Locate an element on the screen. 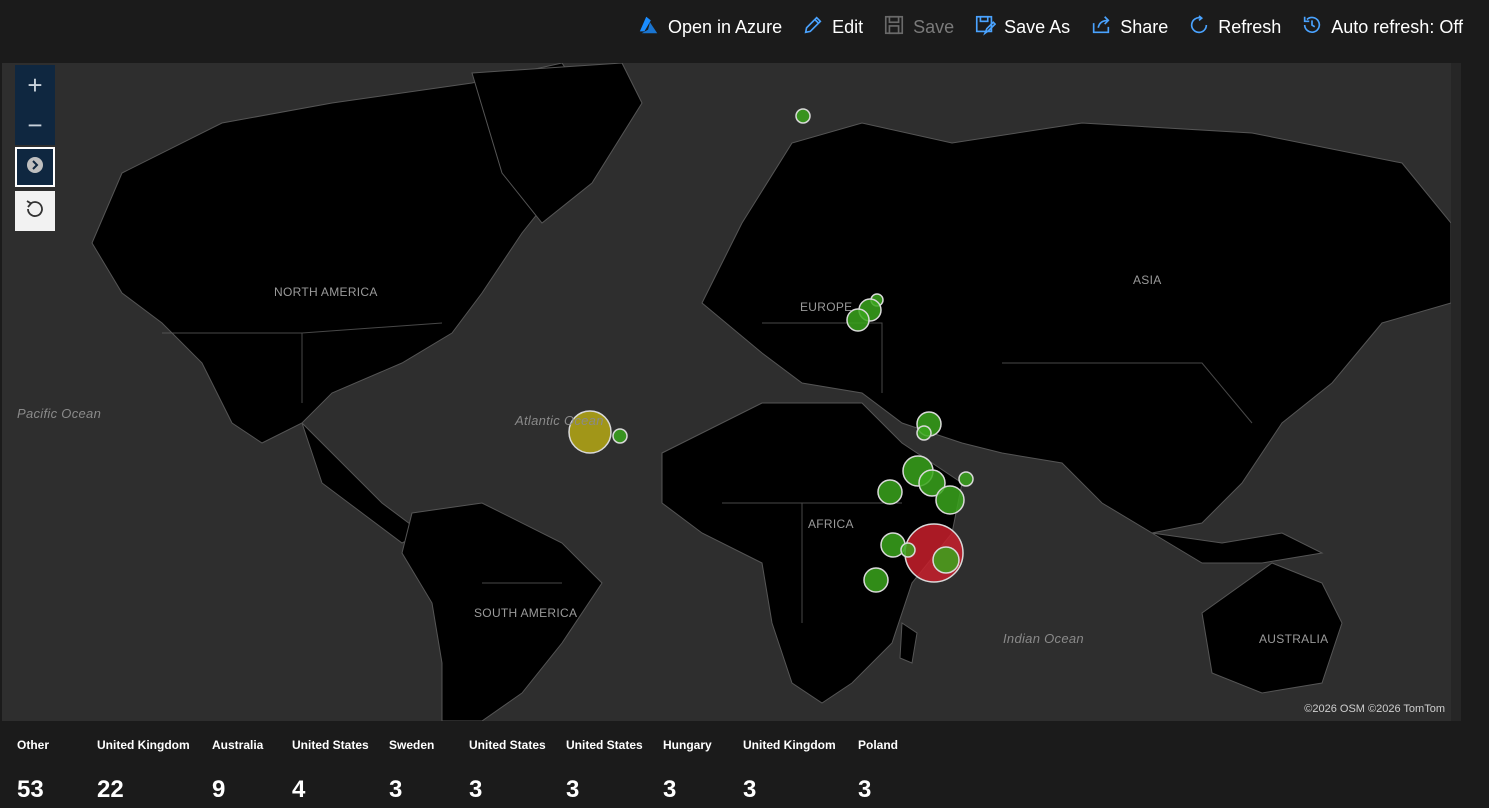 The image size is (1489, 808). tile-label: Hungary is located at coordinates (687, 745).